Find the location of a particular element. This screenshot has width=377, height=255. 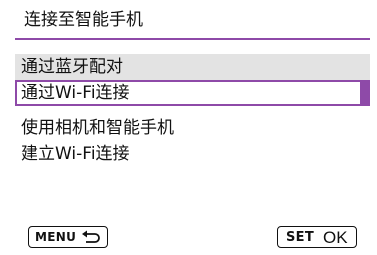

title-divider is located at coordinates (192, 39).